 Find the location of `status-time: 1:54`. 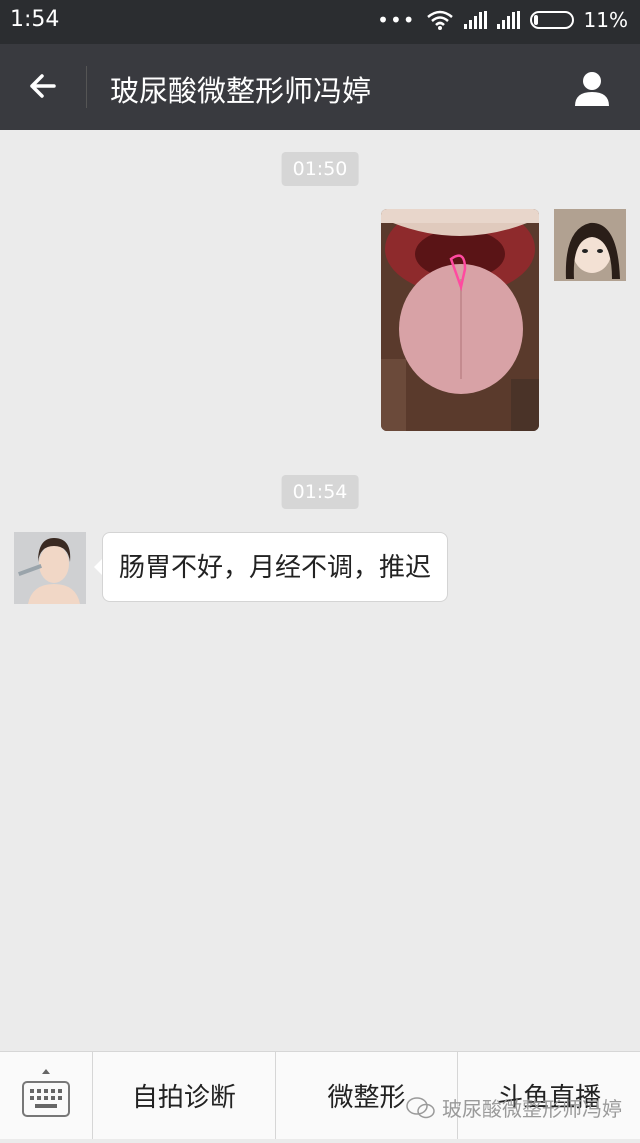

status-time: 1:54 is located at coordinates (35, 19).